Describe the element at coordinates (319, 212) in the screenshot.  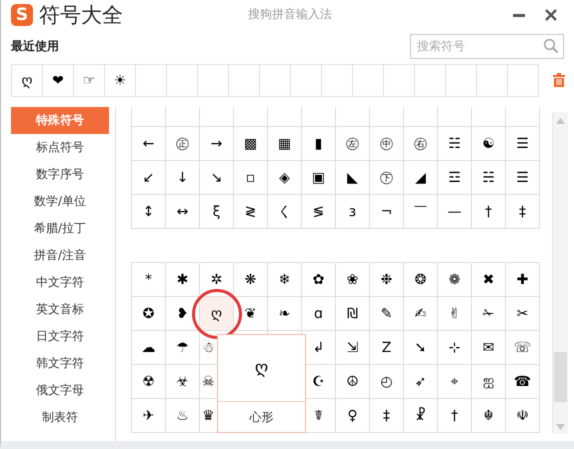
I see `symbol-cell: ≶` at that location.